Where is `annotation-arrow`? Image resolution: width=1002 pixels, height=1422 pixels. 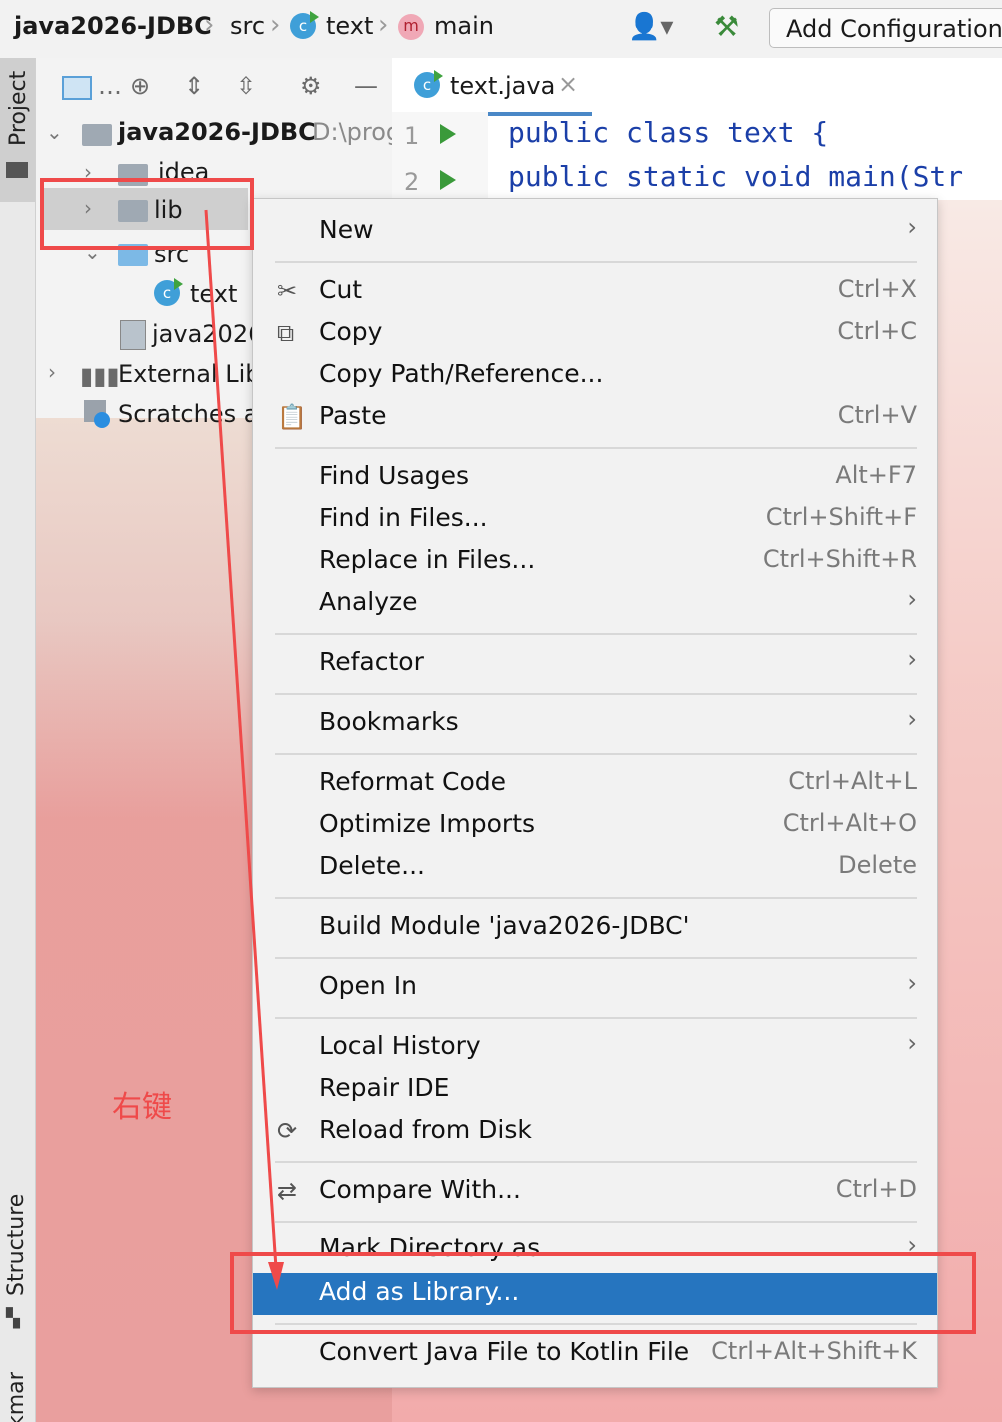
annotation-arrow is located at coordinates (244, 749).